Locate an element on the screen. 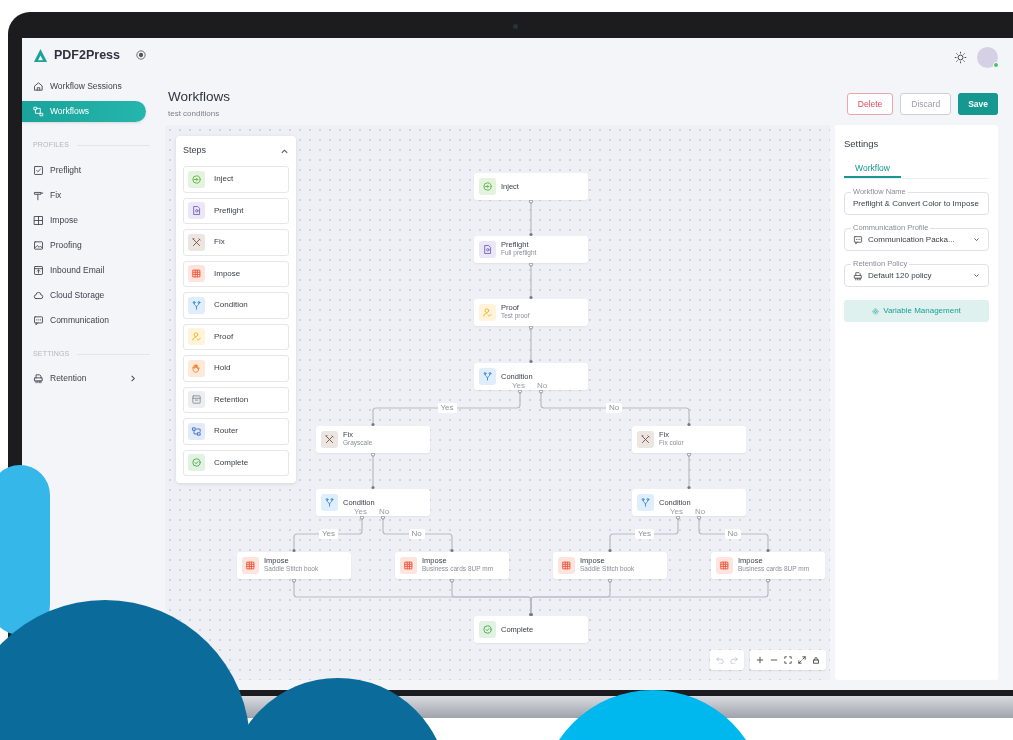  step-item: Preflight is located at coordinates (236, 210).